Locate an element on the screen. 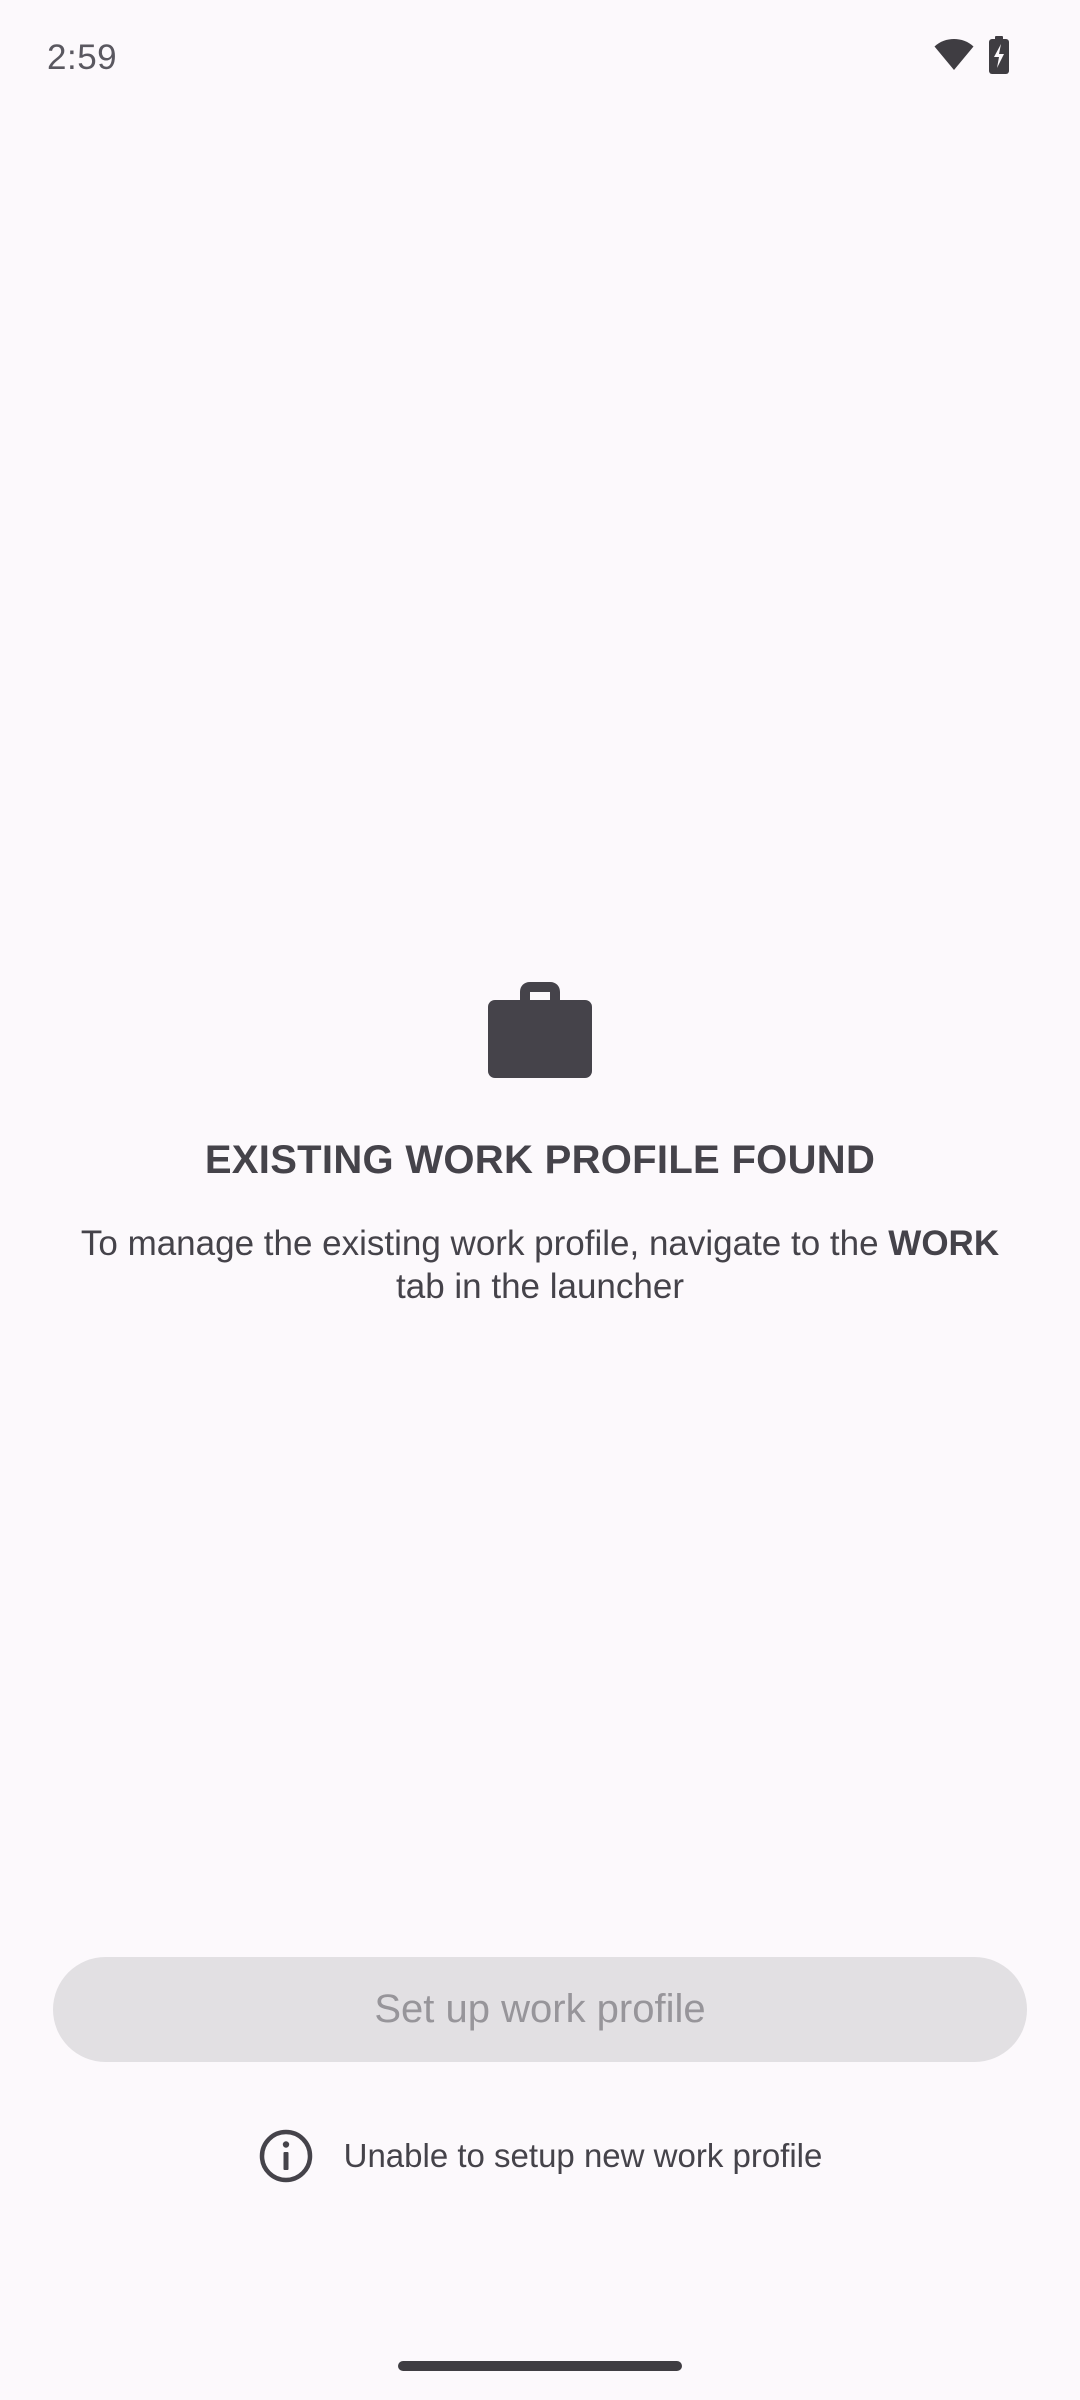  info-text: Unable to setup new work profile is located at coordinates (583, 2155).